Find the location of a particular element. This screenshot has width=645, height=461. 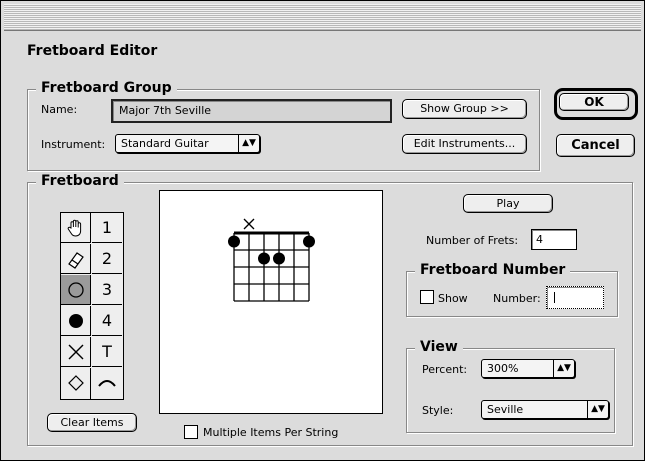

x-icon is located at coordinates (75, 352).